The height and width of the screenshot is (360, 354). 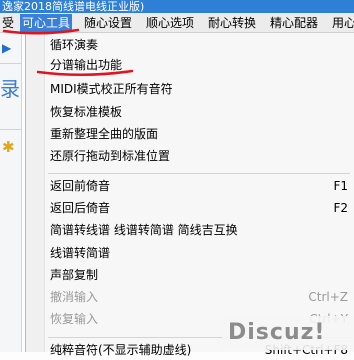 I want to click on menu-item-label: 恢复输入, so click(x=74, y=319).